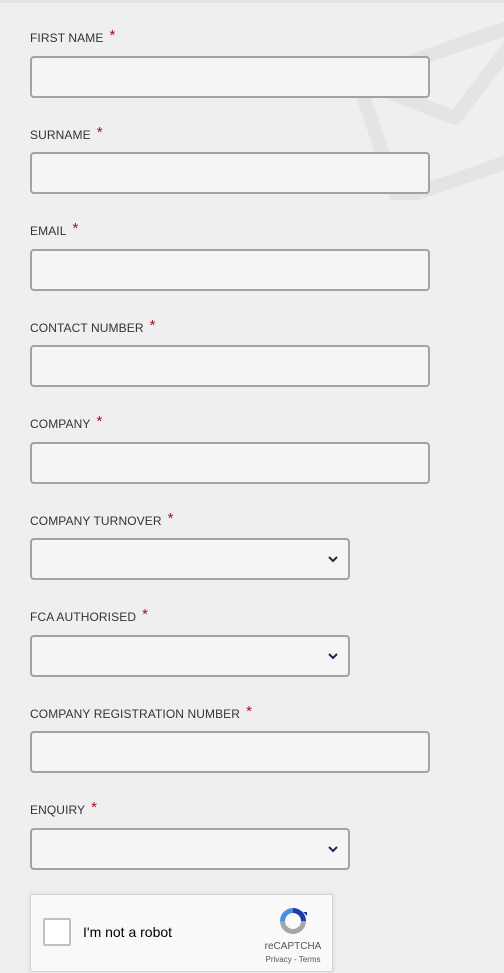 The height and width of the screenshot is (973, 504). I want to click on enquiry-select, so click(190, 849).